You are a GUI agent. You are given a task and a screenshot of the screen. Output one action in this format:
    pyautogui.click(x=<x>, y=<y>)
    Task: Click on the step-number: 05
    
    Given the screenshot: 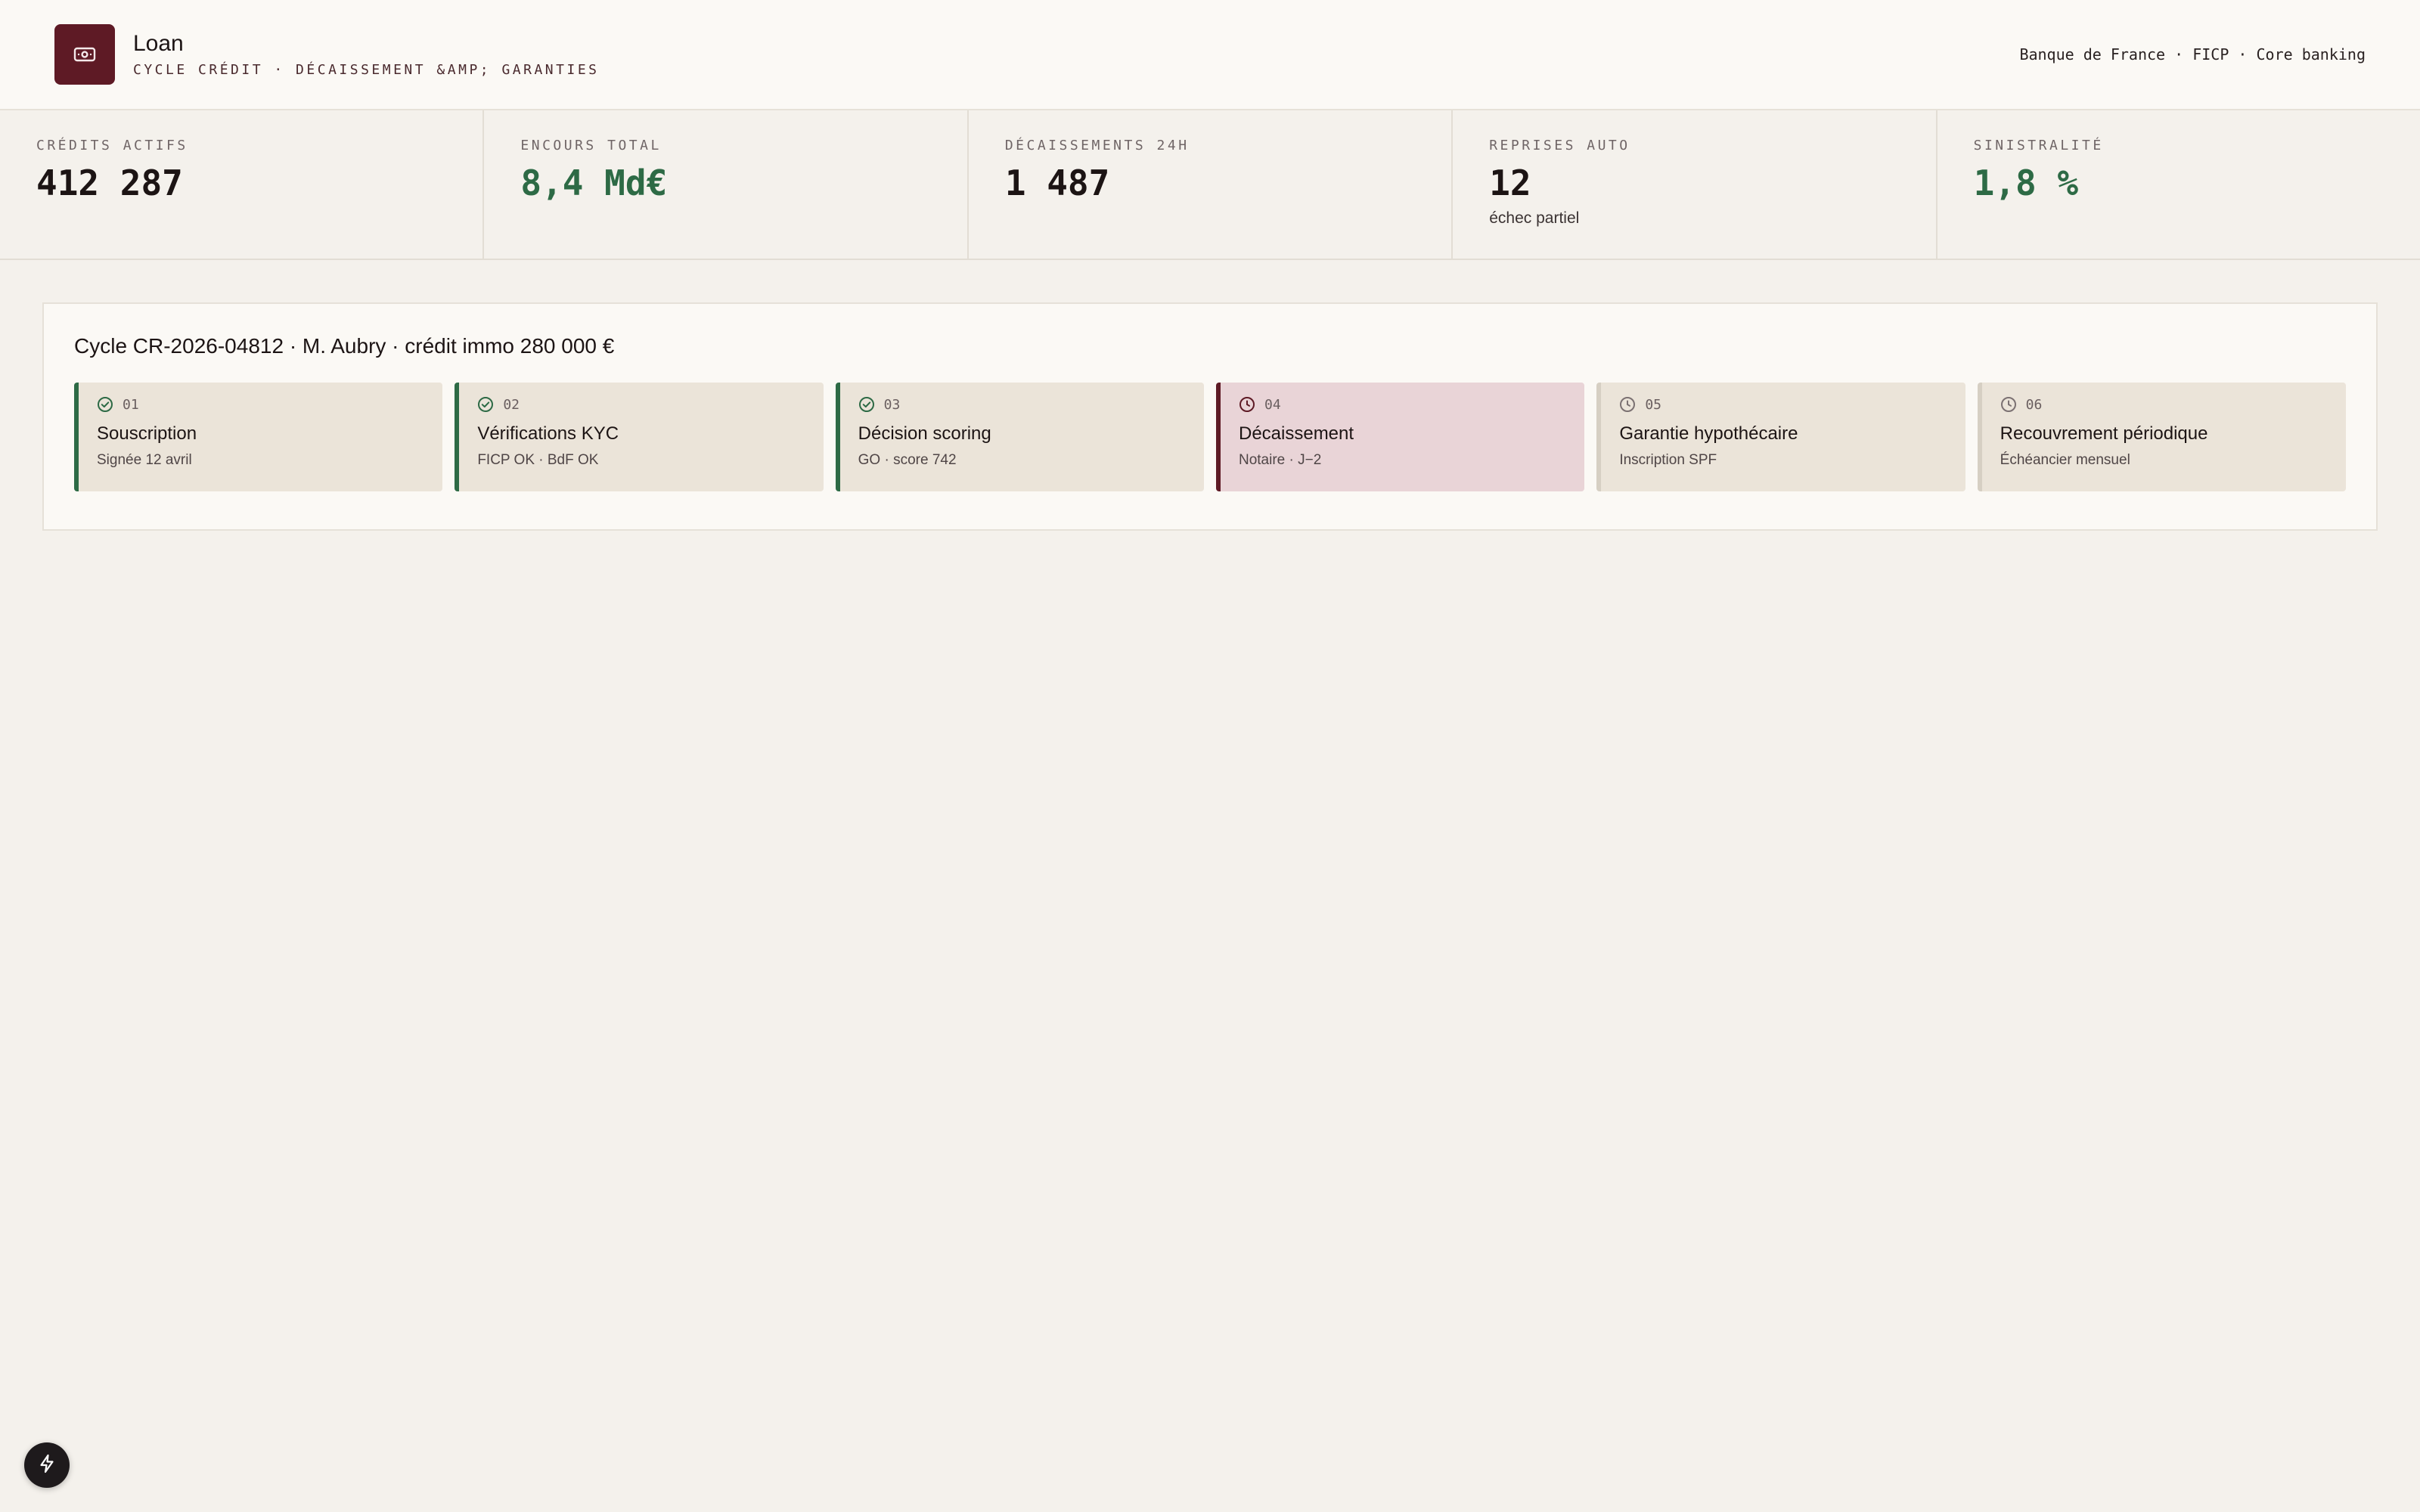 What is the action you would take?
    pyautogui.click(x=1653, y=404)
    